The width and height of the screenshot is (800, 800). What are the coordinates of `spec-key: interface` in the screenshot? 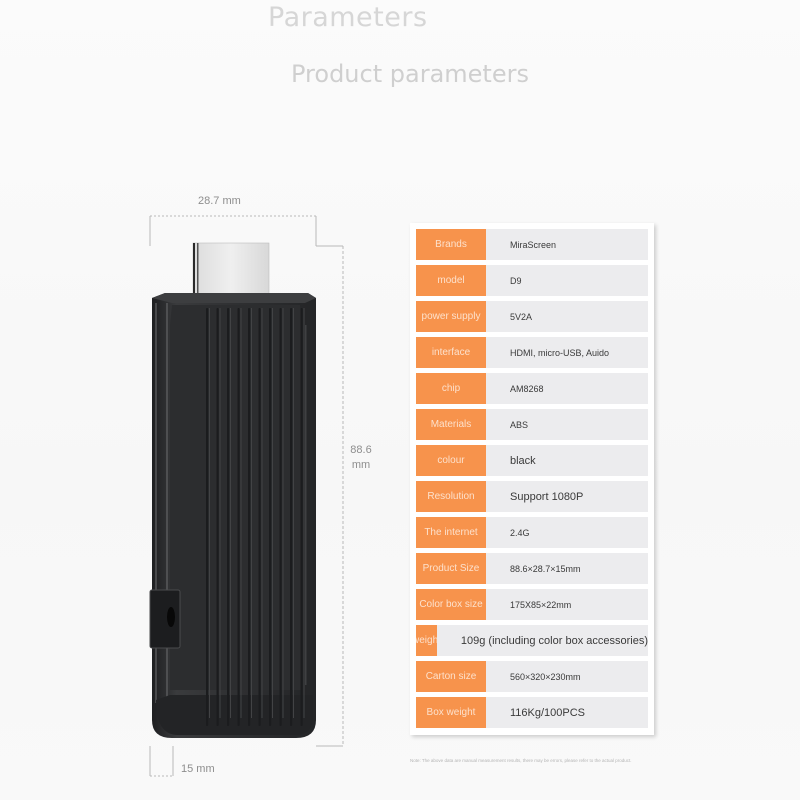 It's located at (451, 352).